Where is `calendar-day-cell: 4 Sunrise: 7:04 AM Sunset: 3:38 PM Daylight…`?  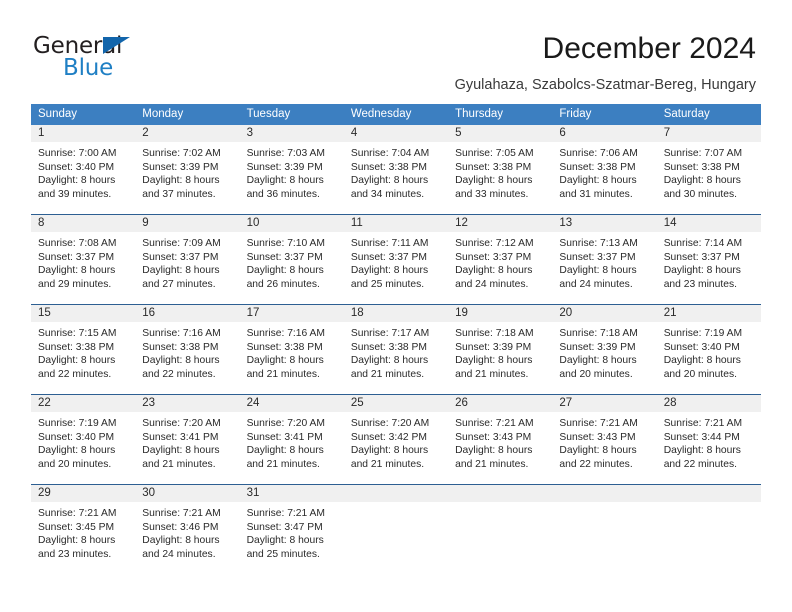 calendar-day-cell: 4 Sunrise: 7:04 AM Sunset: 3:38 PM Daylight… is located at coordinates (396, 169).